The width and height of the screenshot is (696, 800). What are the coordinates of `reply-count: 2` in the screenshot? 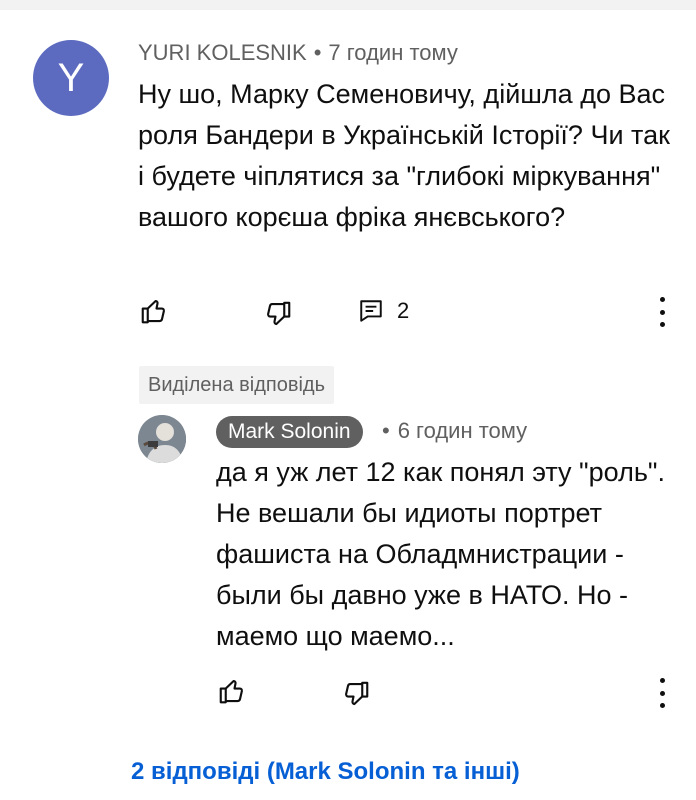 It's located at (403, 311).